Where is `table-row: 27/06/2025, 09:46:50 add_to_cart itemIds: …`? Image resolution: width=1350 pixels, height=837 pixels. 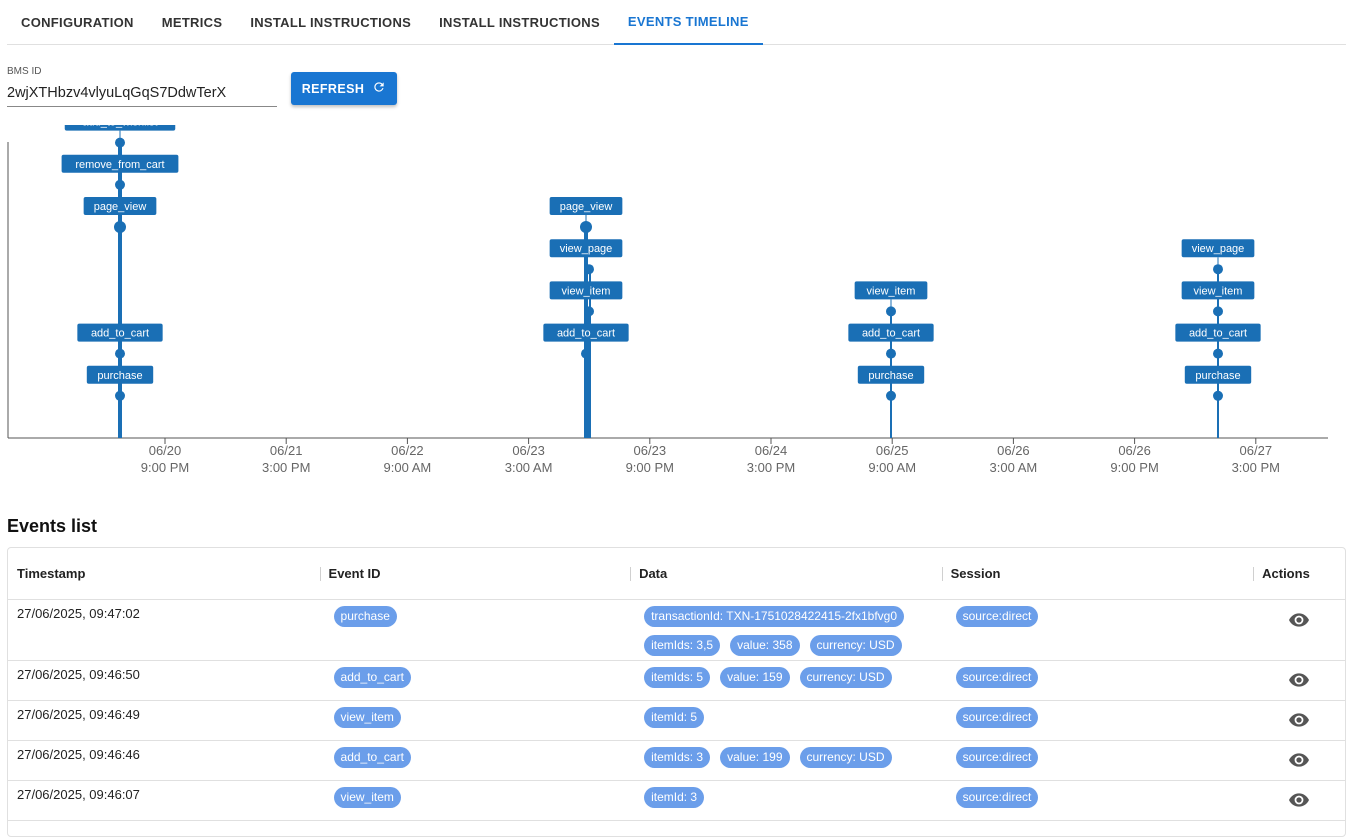
table-row: 27/06/2025, 09:46:50 add_to_cart itemIds: … is located at coordinates (676, 681).